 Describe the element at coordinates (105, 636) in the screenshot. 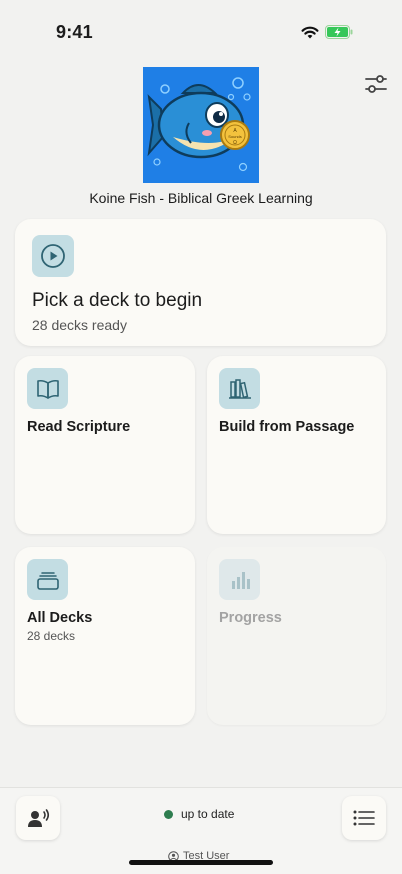

I see `all-decks-card: All Decks 28 decks` at that location.